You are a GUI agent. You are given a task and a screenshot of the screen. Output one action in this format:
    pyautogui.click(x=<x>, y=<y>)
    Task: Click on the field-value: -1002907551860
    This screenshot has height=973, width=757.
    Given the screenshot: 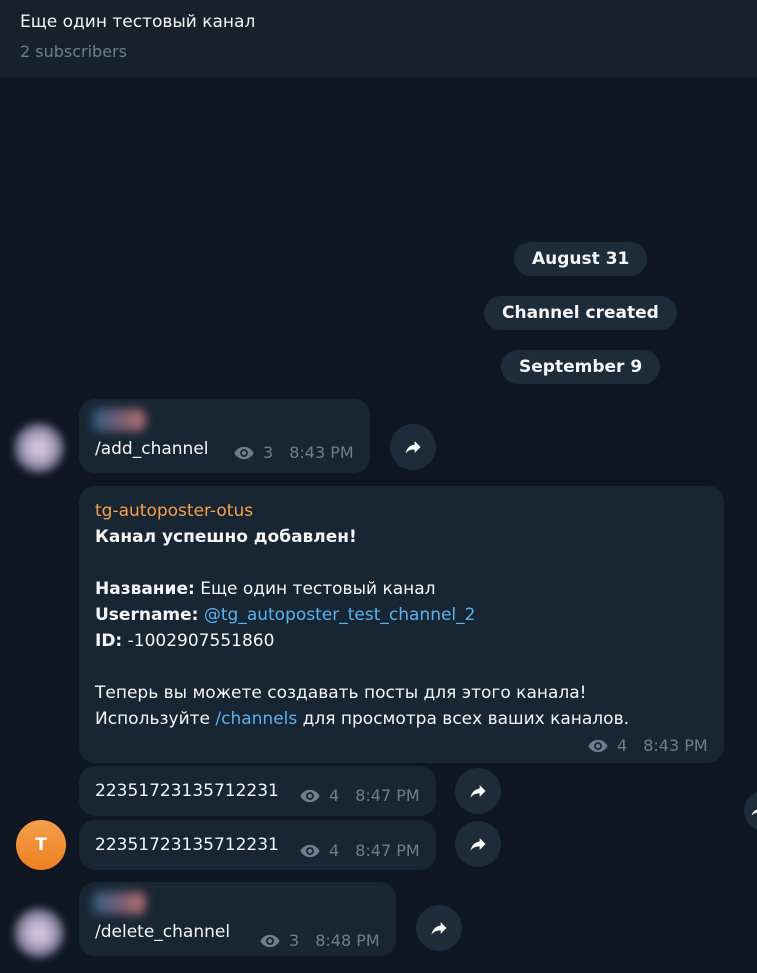 What is the action you would take?
    pyautogui.click(x=198, y=641)
    